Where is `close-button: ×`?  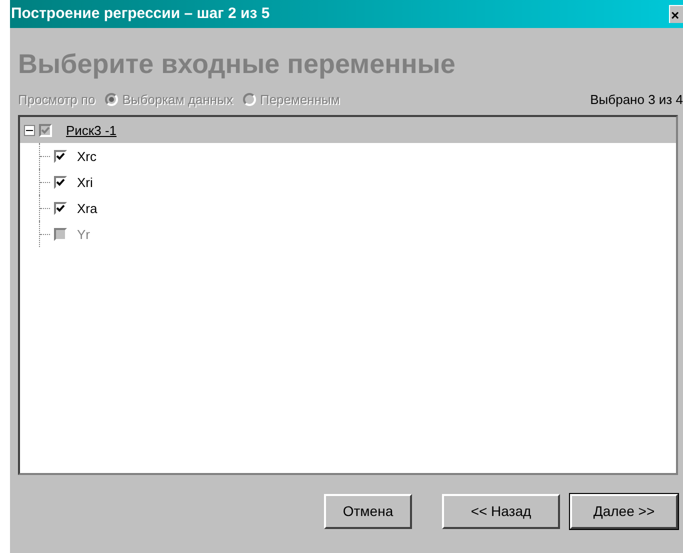
close-button: × is located at coordinates (676, 14).